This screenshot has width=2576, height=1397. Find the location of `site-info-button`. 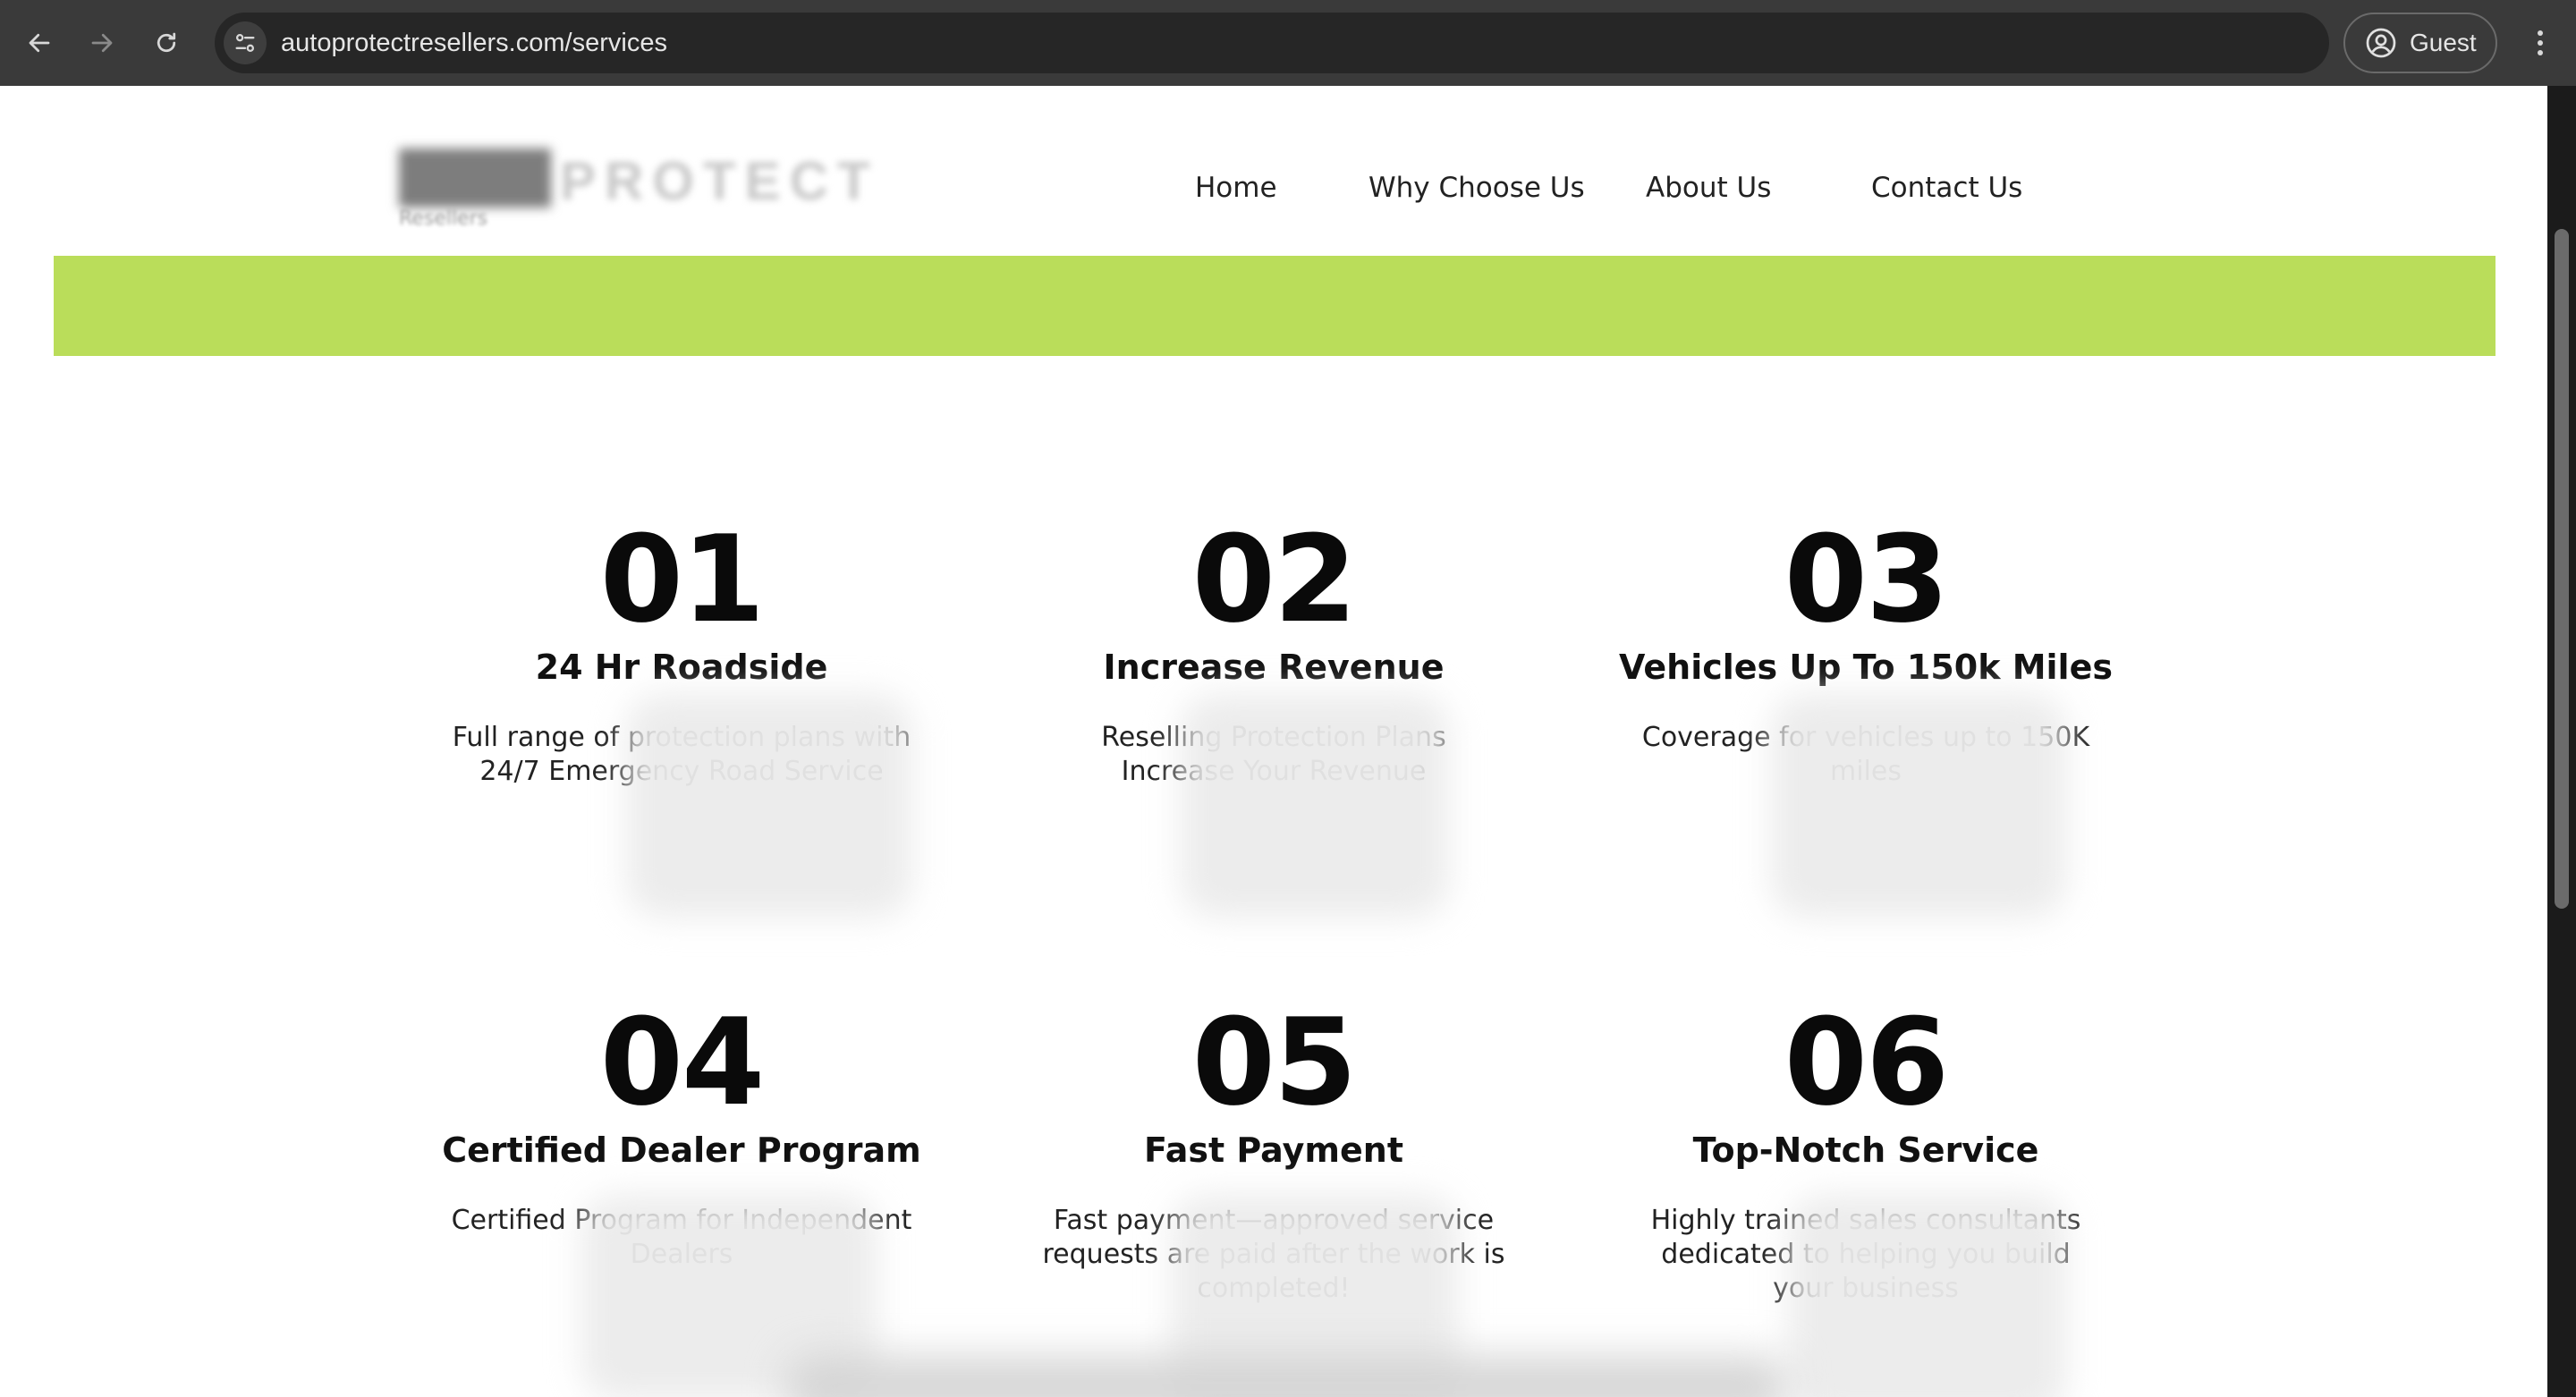

site-info-button is located at coordinates (245, 43).